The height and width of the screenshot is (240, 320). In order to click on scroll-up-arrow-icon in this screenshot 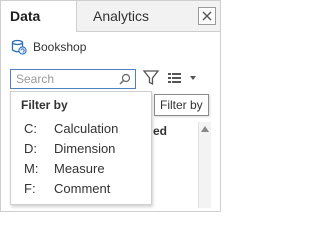, I will do `click(205, 129)`.